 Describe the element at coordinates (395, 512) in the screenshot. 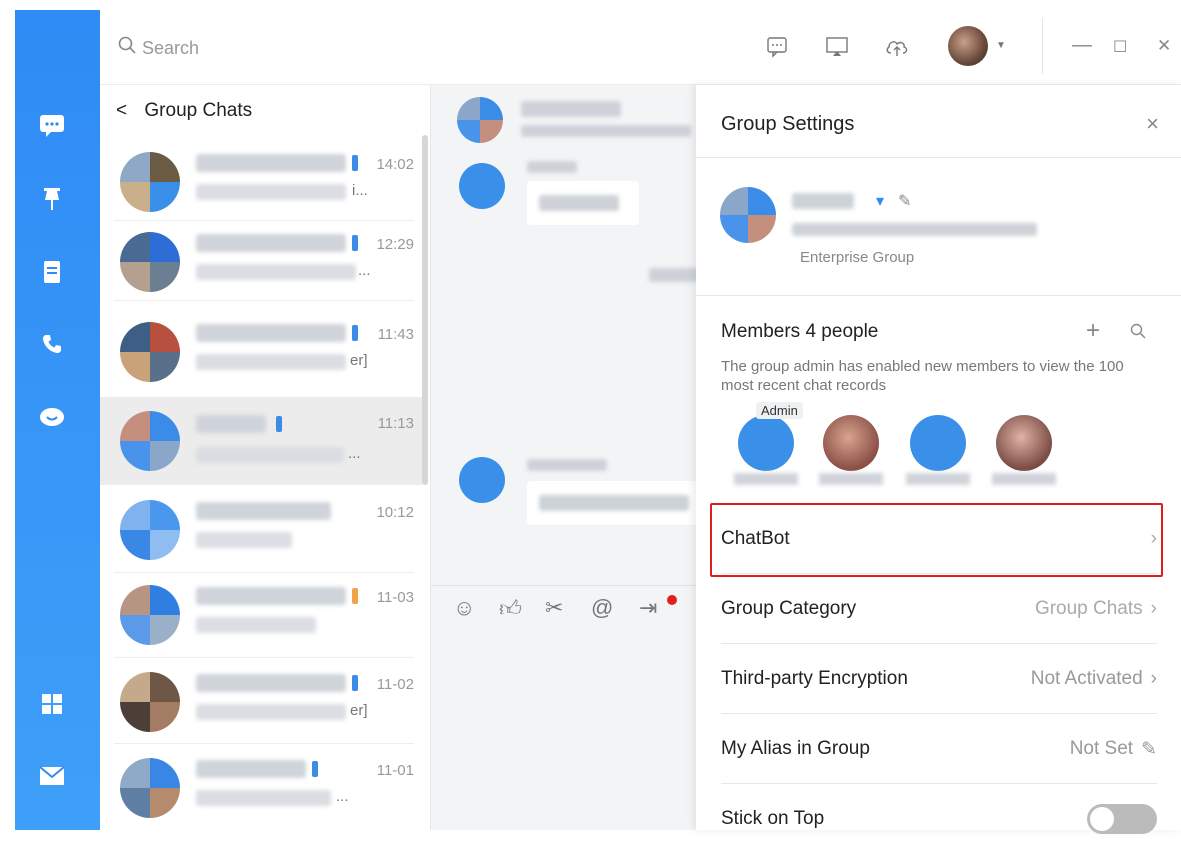

I see `chat-time: 10:12` at that location.